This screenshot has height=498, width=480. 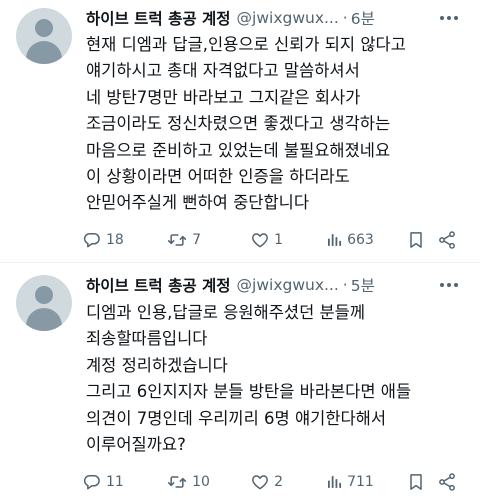 What do you see at coordinates (246, 44) in the screenshot?
I see `tweet-text-line: 현재 디엠과 답글,인용으로 신뢰가 되지 않다고` at bounding box center [246, 44].